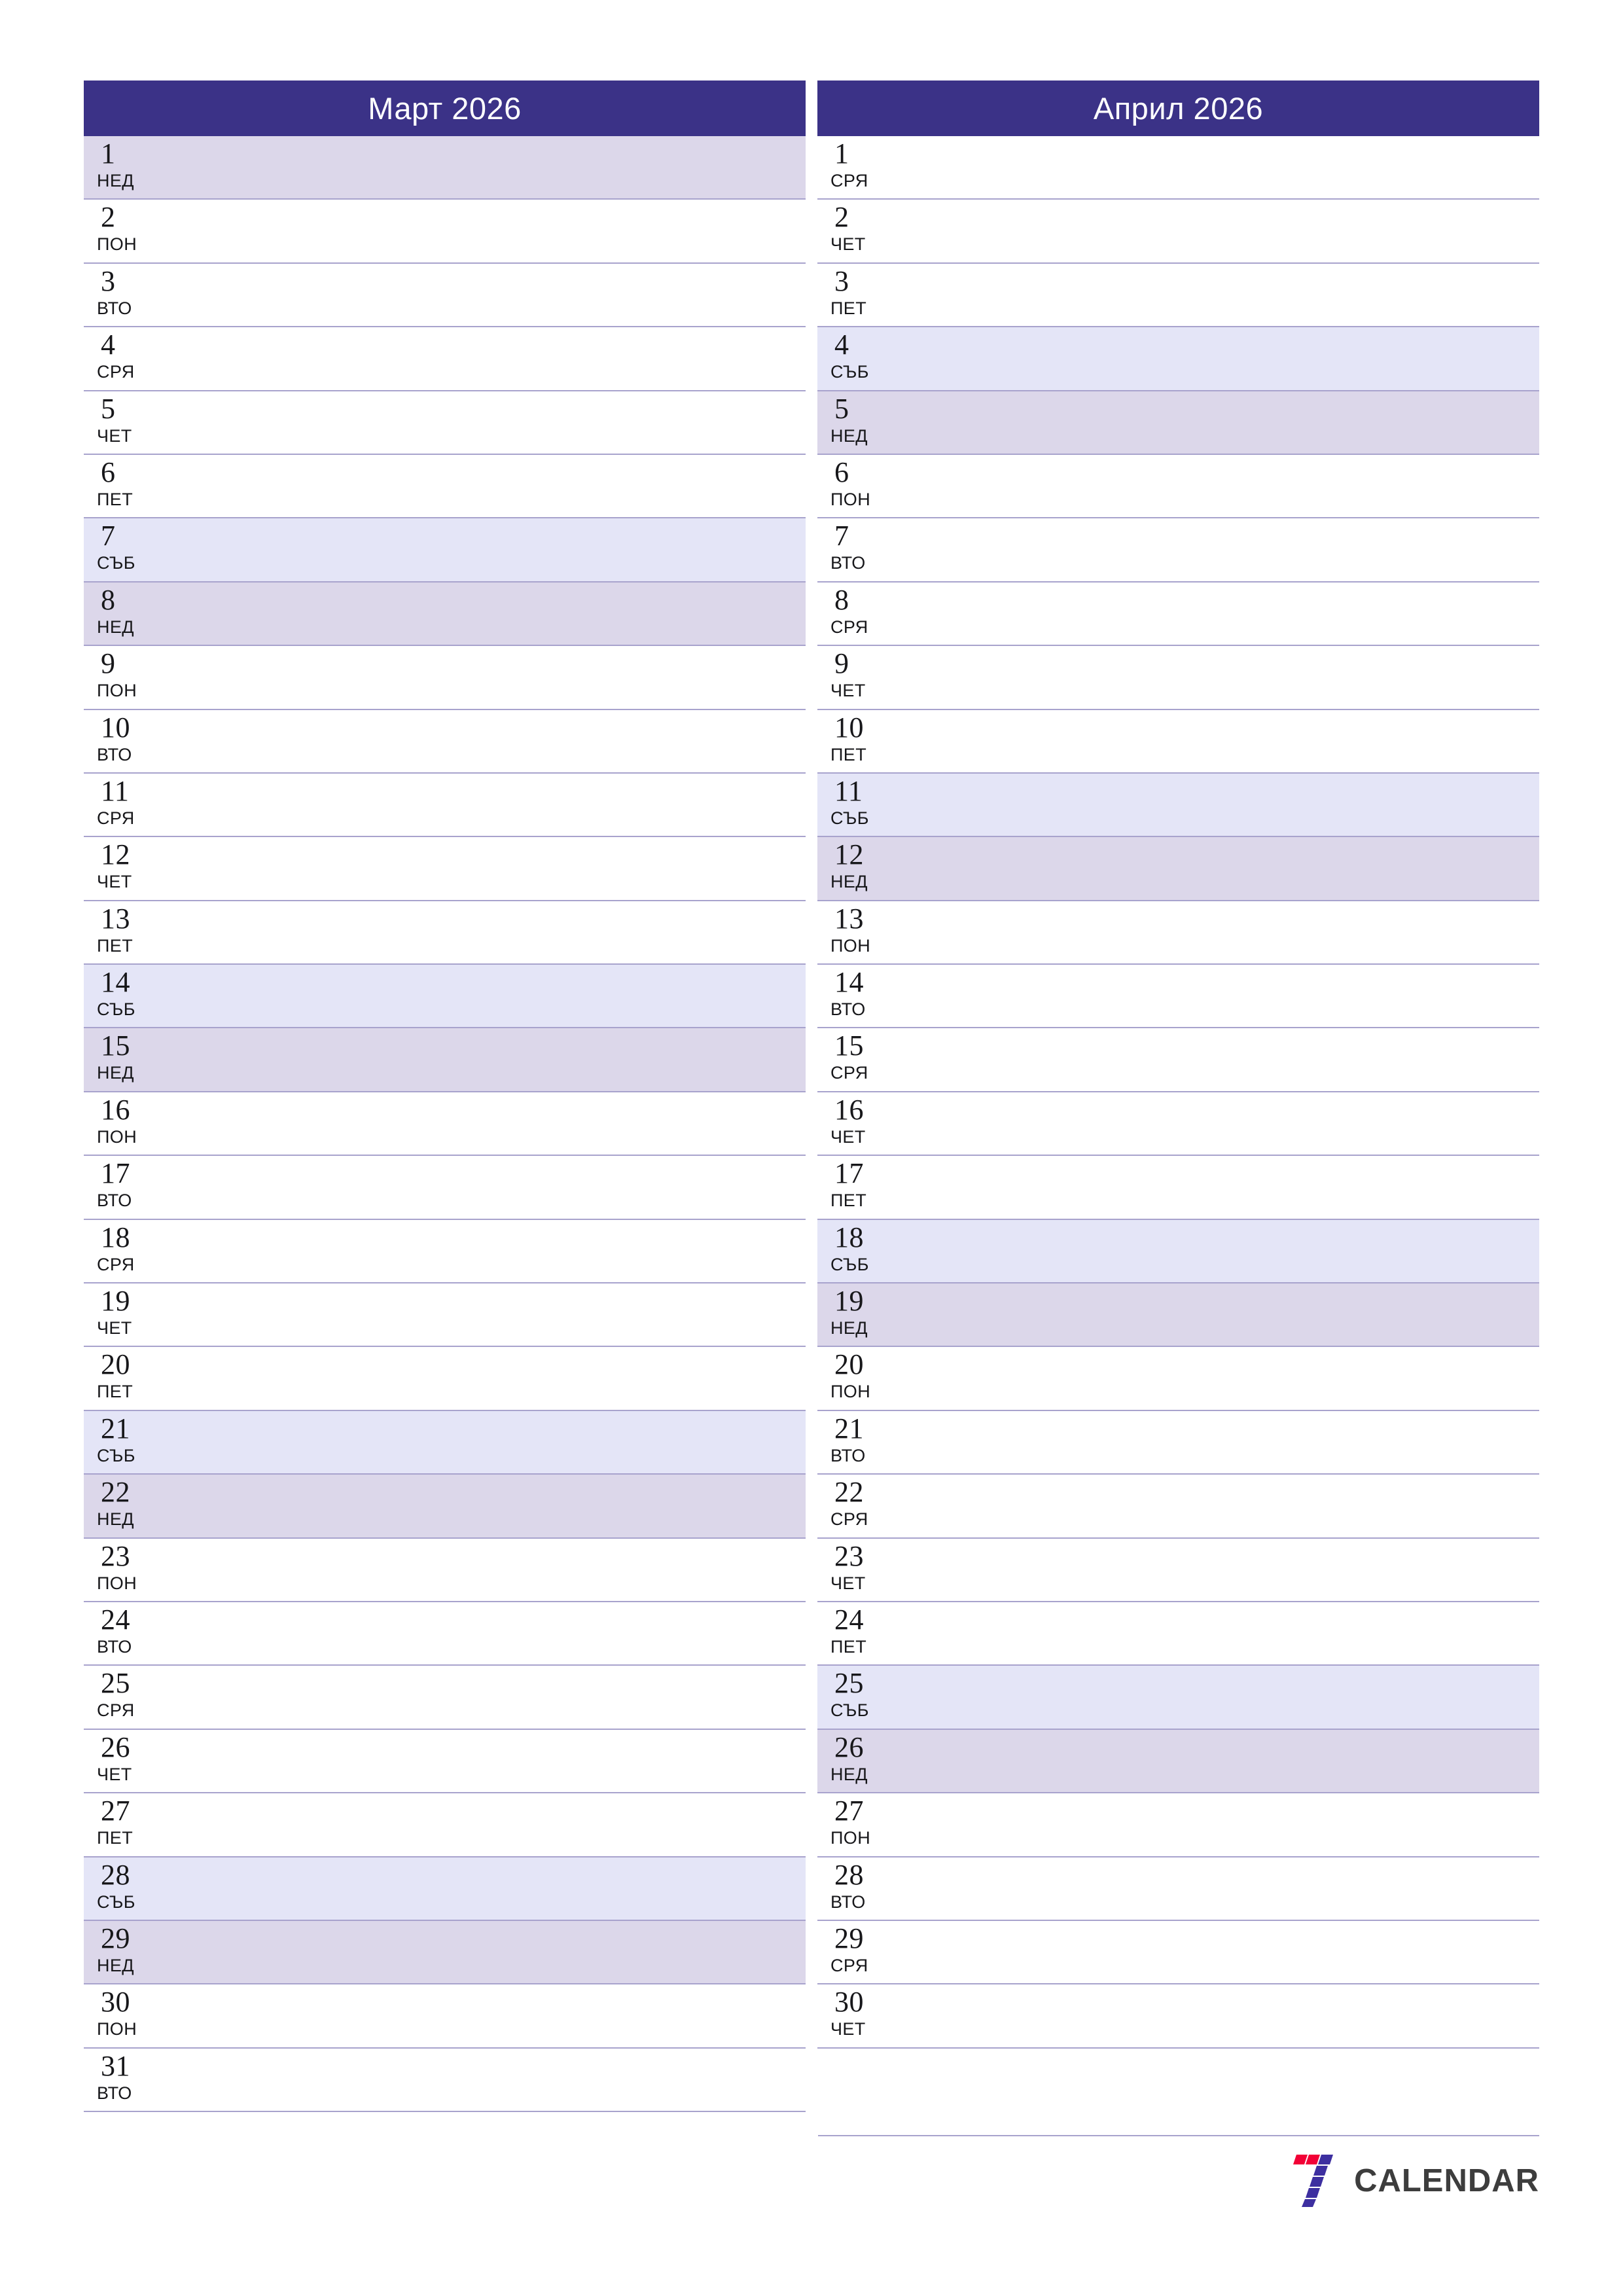 The height and width of the screenshot is (2296, 1623). I want to click on day-number: 16, so click(849, 1109).